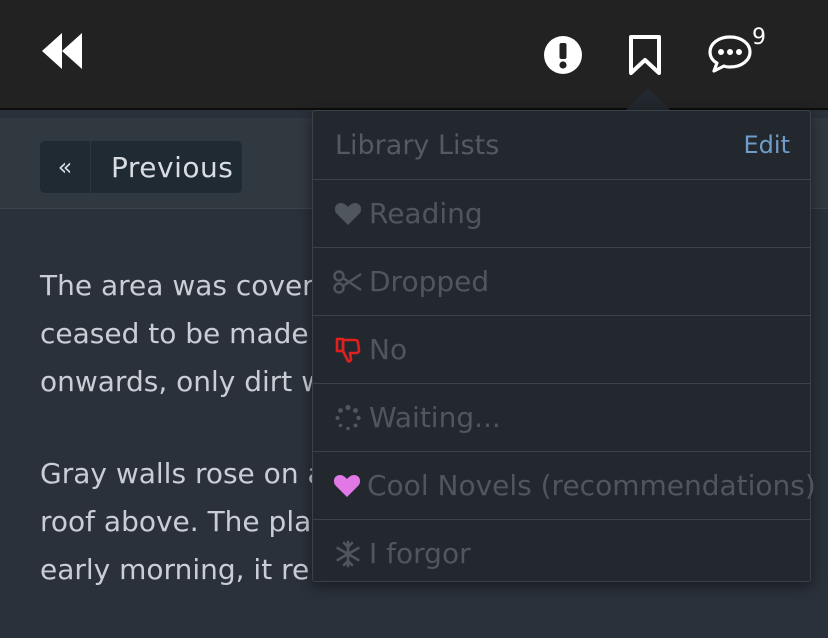  Describe the element at coordinates (561, 553) in the screenshot. I see `library-list-item-i-forgor: I forgor` at that location.